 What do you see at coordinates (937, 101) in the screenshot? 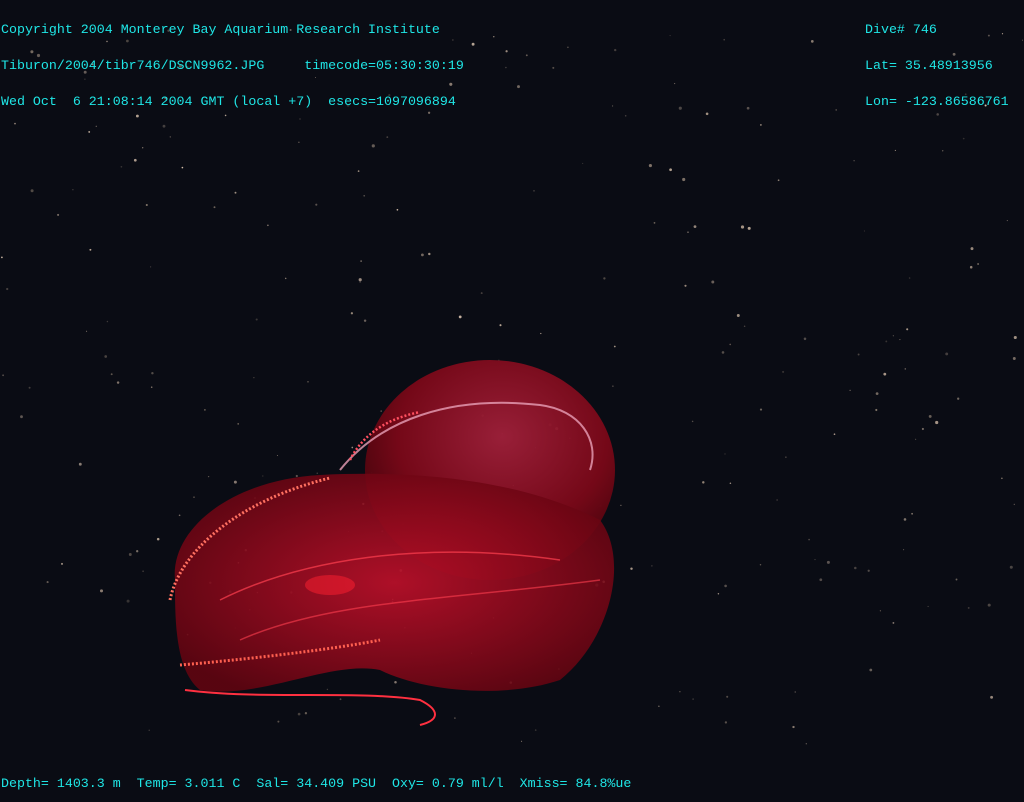
I see `longitude: Lon= -123.86586761` at bounding box center [937, 101].